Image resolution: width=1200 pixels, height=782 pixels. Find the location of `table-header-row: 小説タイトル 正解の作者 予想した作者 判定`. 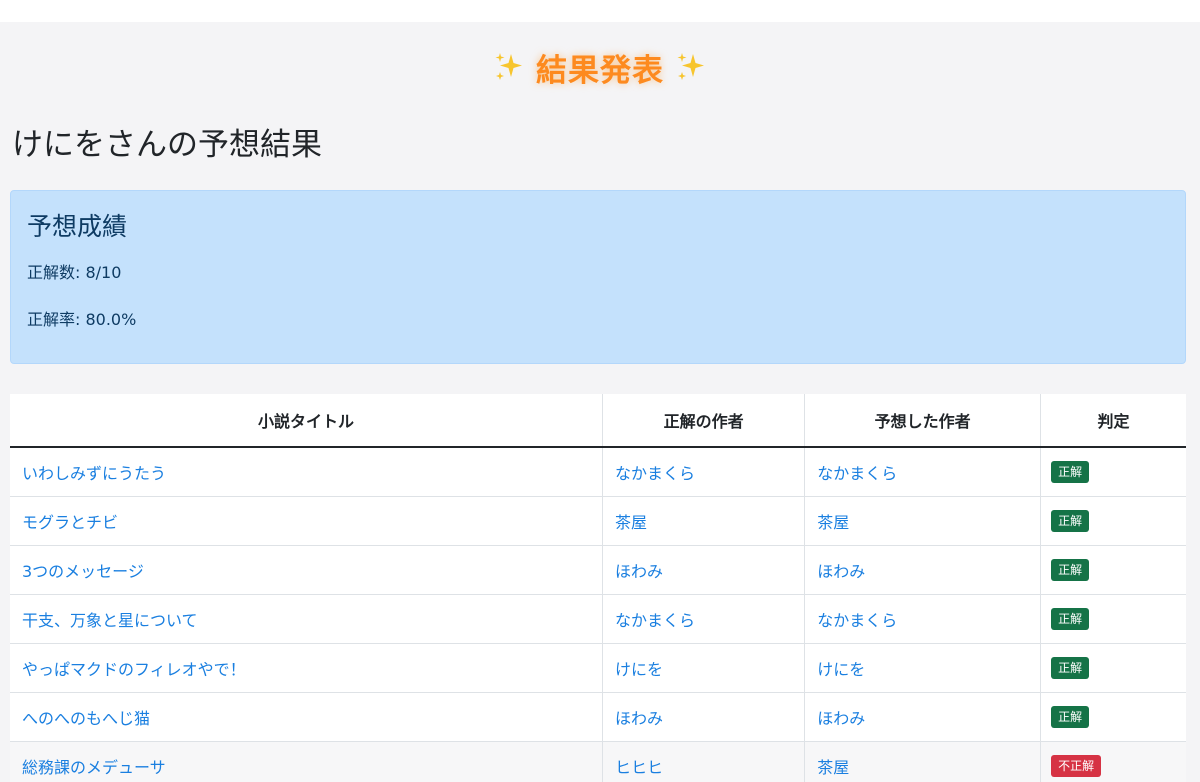

table-header-row: 小説タイトル 正解の作者 予想した作者 判定 is located at coordinates (598, 421).